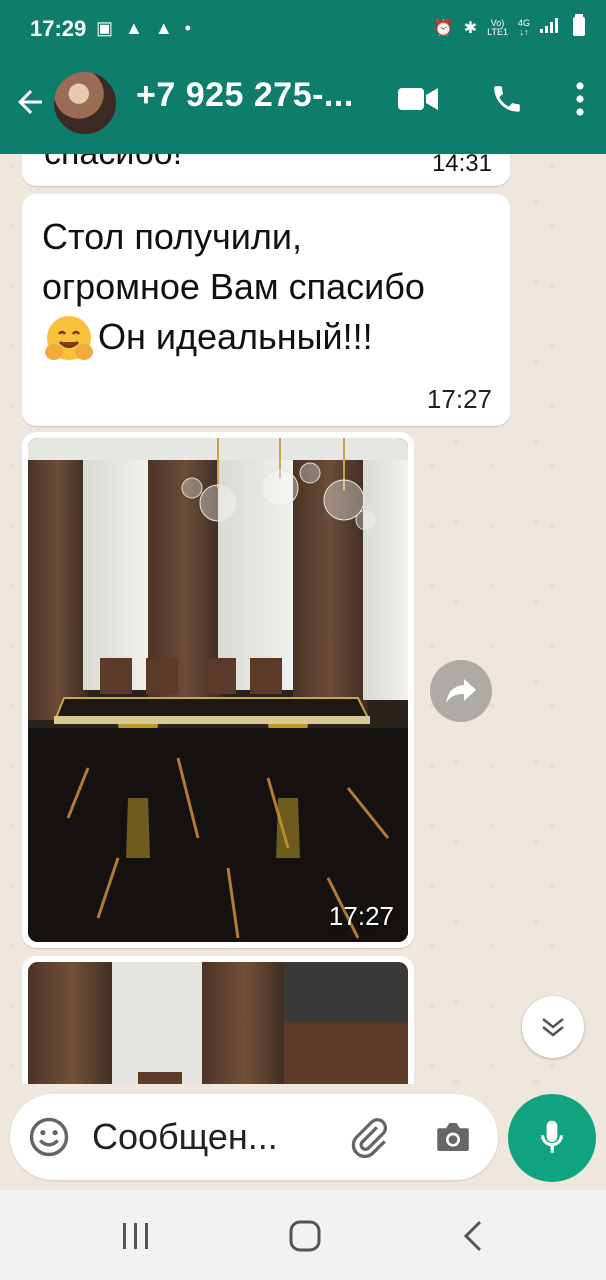 Image resolution: width=606 pixels, height=1280 pixels. What do you see at coordinates (497, 27) in the screenshot?
I see `volte-icon: Vo) LTE1` at bounding box center [497, 27].